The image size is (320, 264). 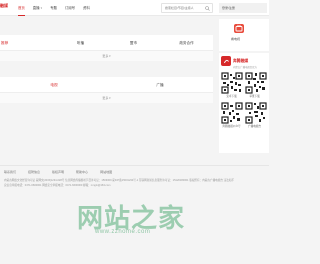 I want to click on tab-listen: 听播, so click(x=80, y=42).